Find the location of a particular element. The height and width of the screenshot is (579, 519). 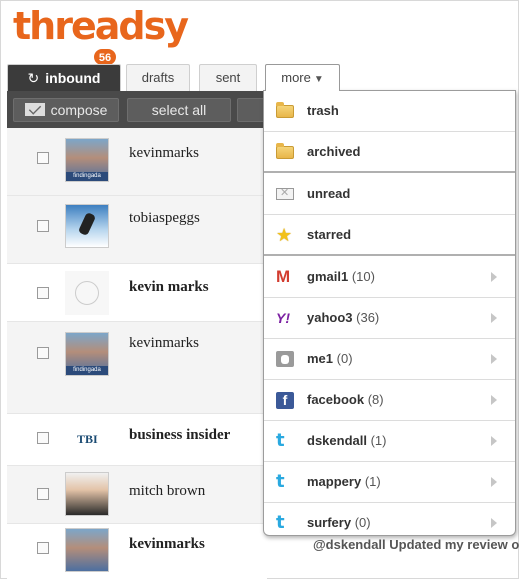

menu-item-label: starred is located at coordinates (329, 234).